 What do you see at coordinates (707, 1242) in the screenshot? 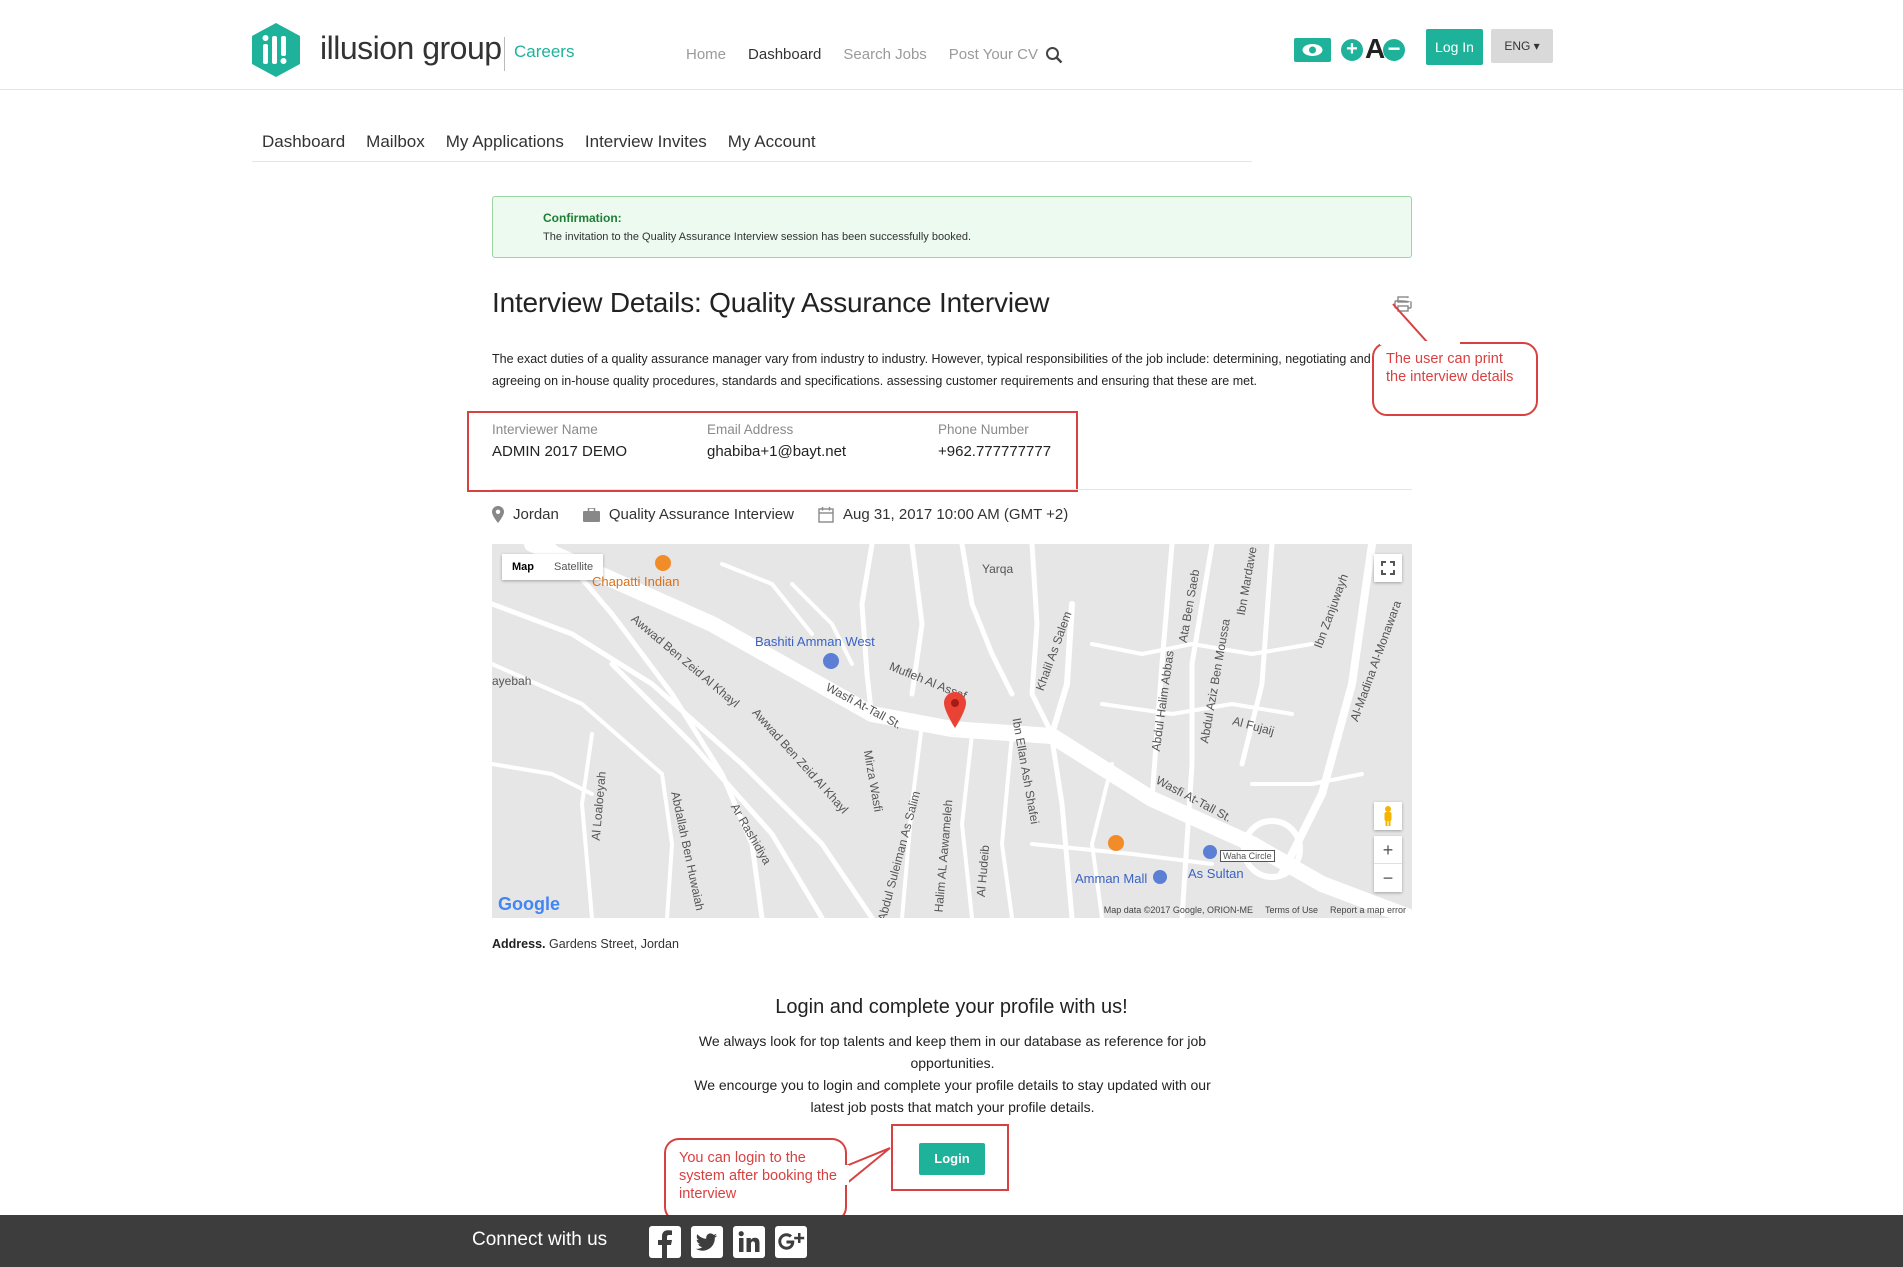
I see `twitter-icon` at bounding box center [707, 1242].